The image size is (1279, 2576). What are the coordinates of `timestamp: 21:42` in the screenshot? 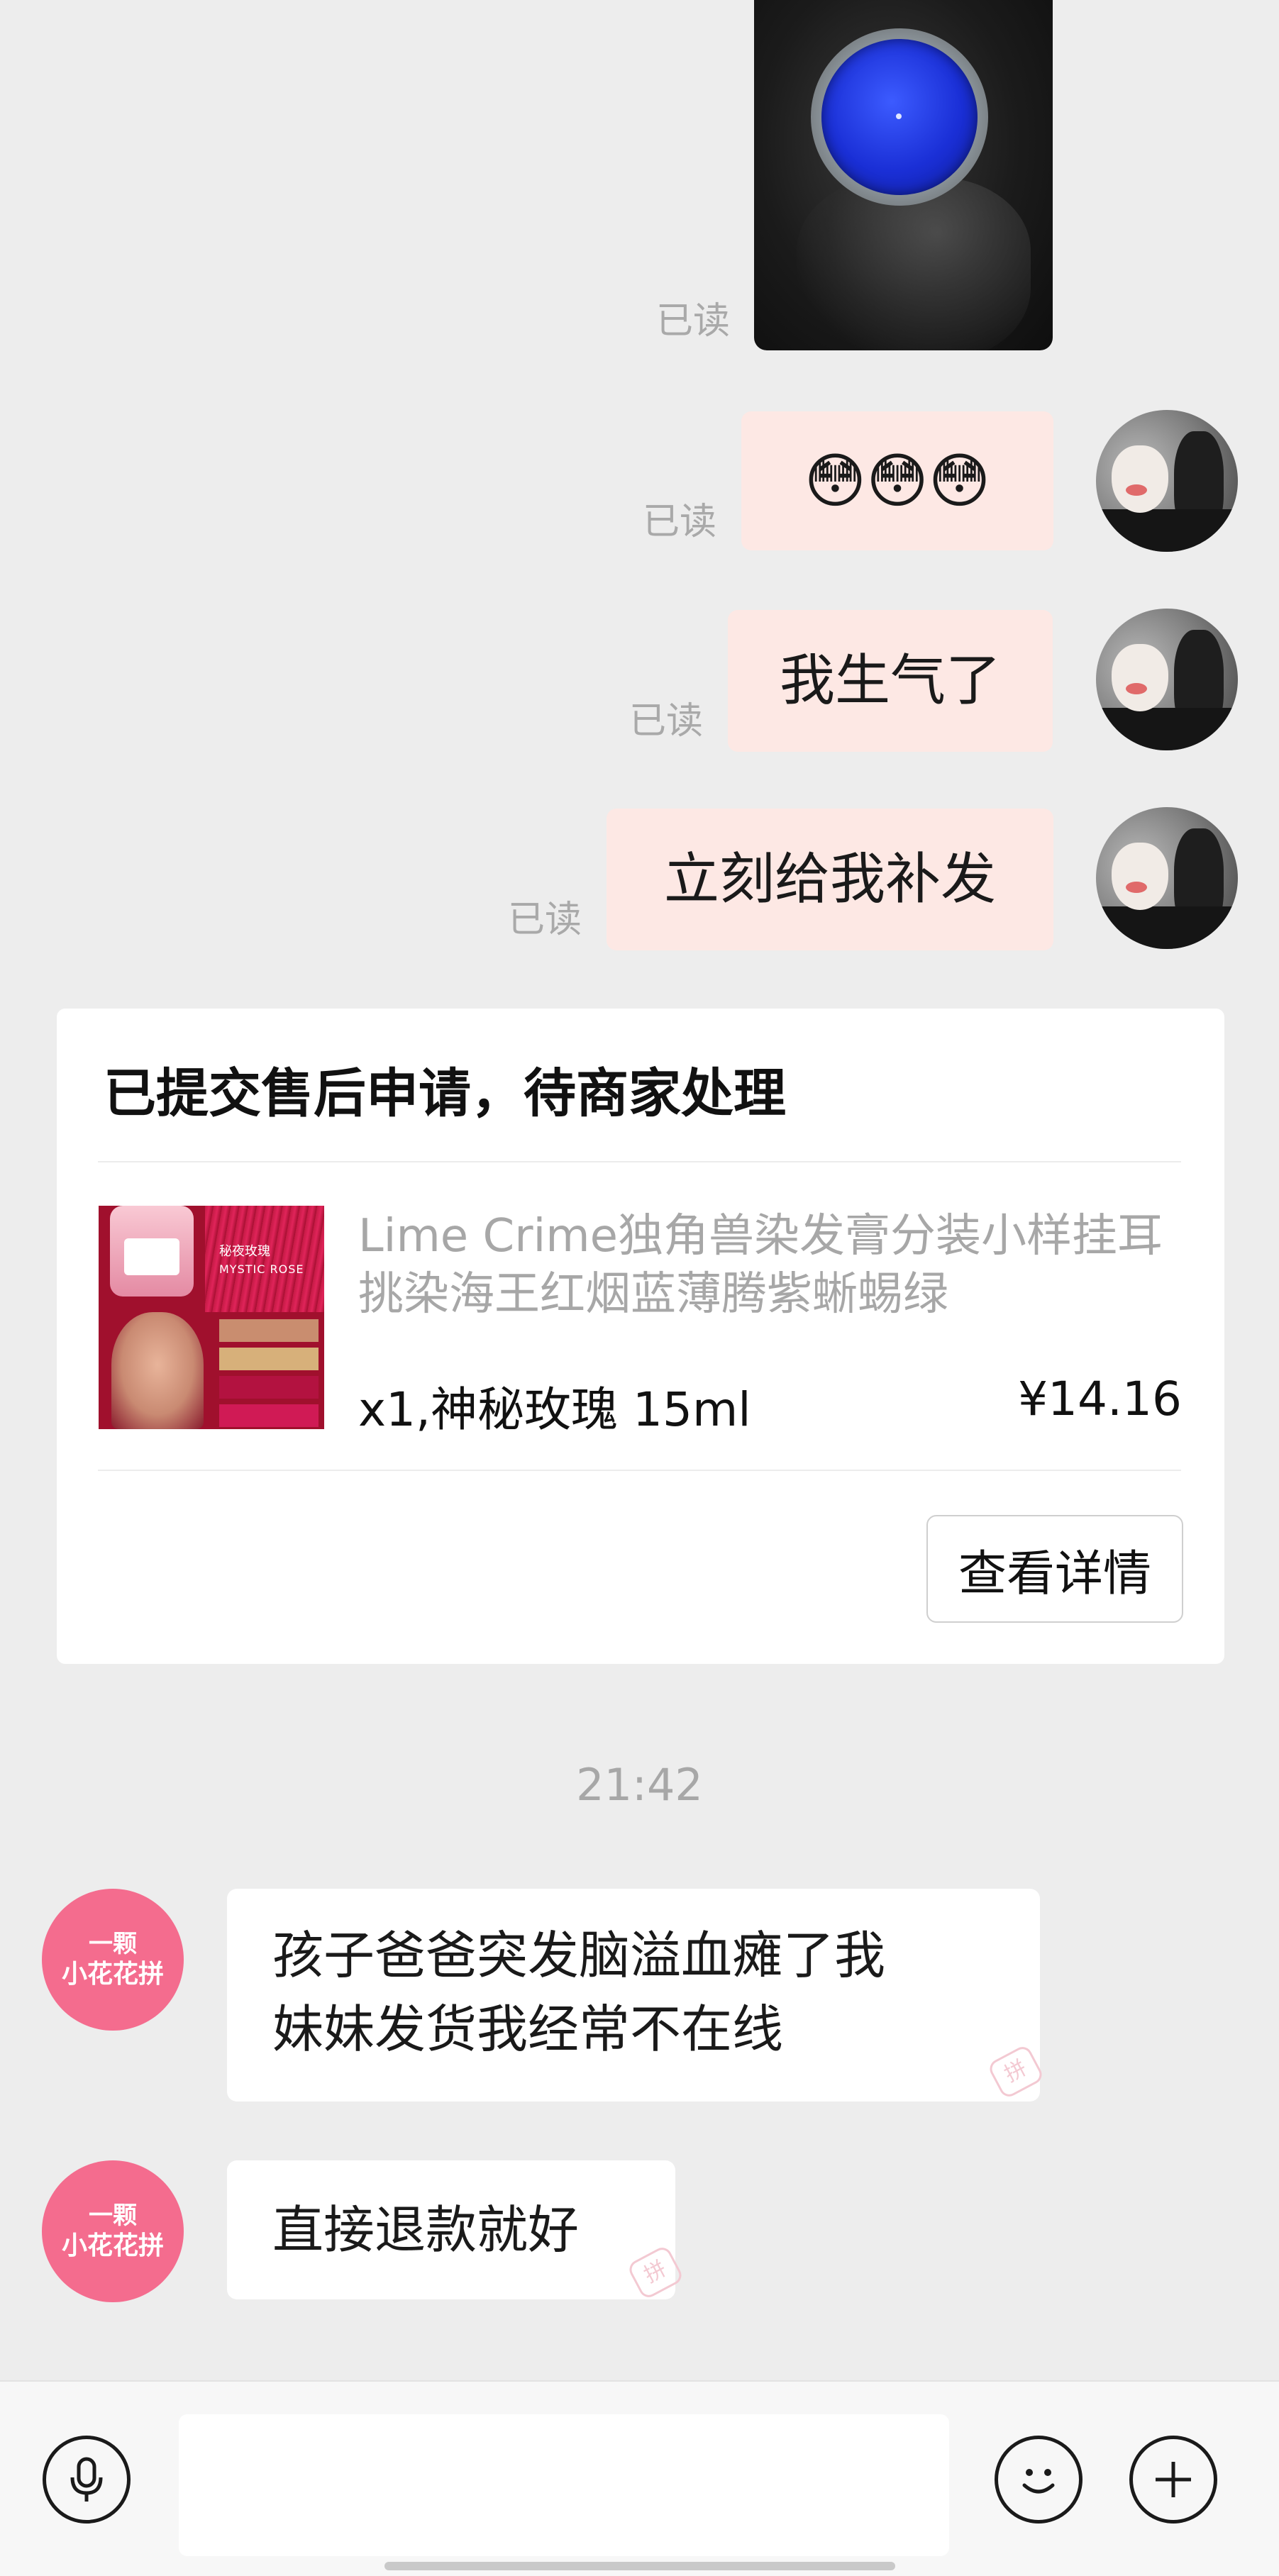 It's located at (639, 1785).